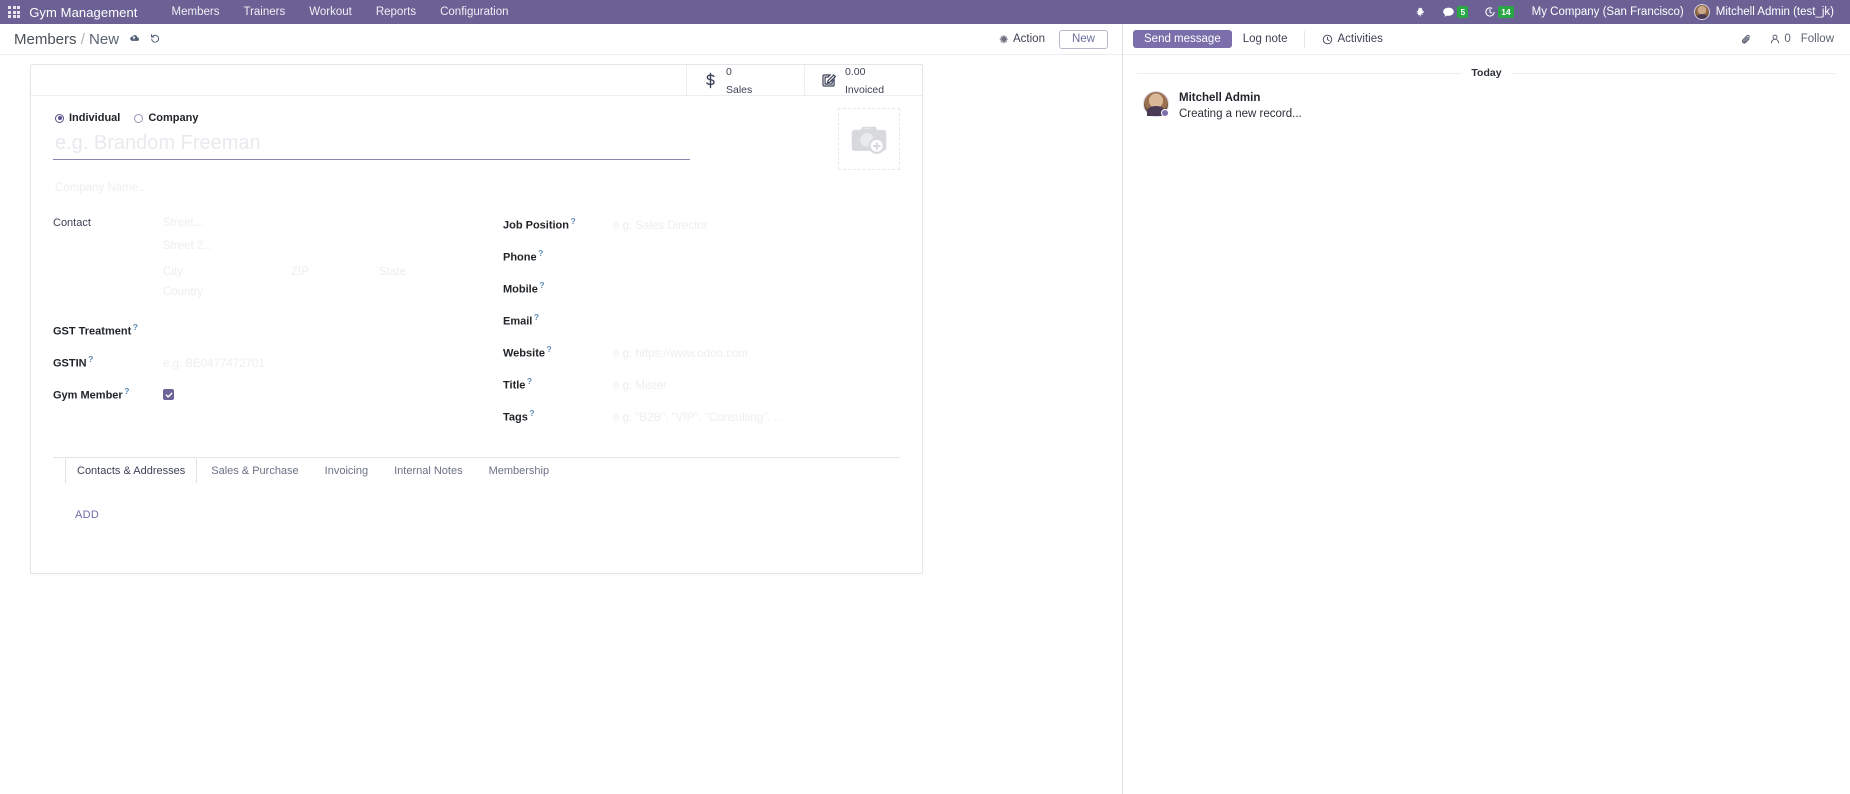 The width and height of the screenshot is (1850, 794). What do you see at coordinates (477, 118) in the screenshot?
I see `partner-type-radio-group: Individual Company` at bounding box center [477, 118].